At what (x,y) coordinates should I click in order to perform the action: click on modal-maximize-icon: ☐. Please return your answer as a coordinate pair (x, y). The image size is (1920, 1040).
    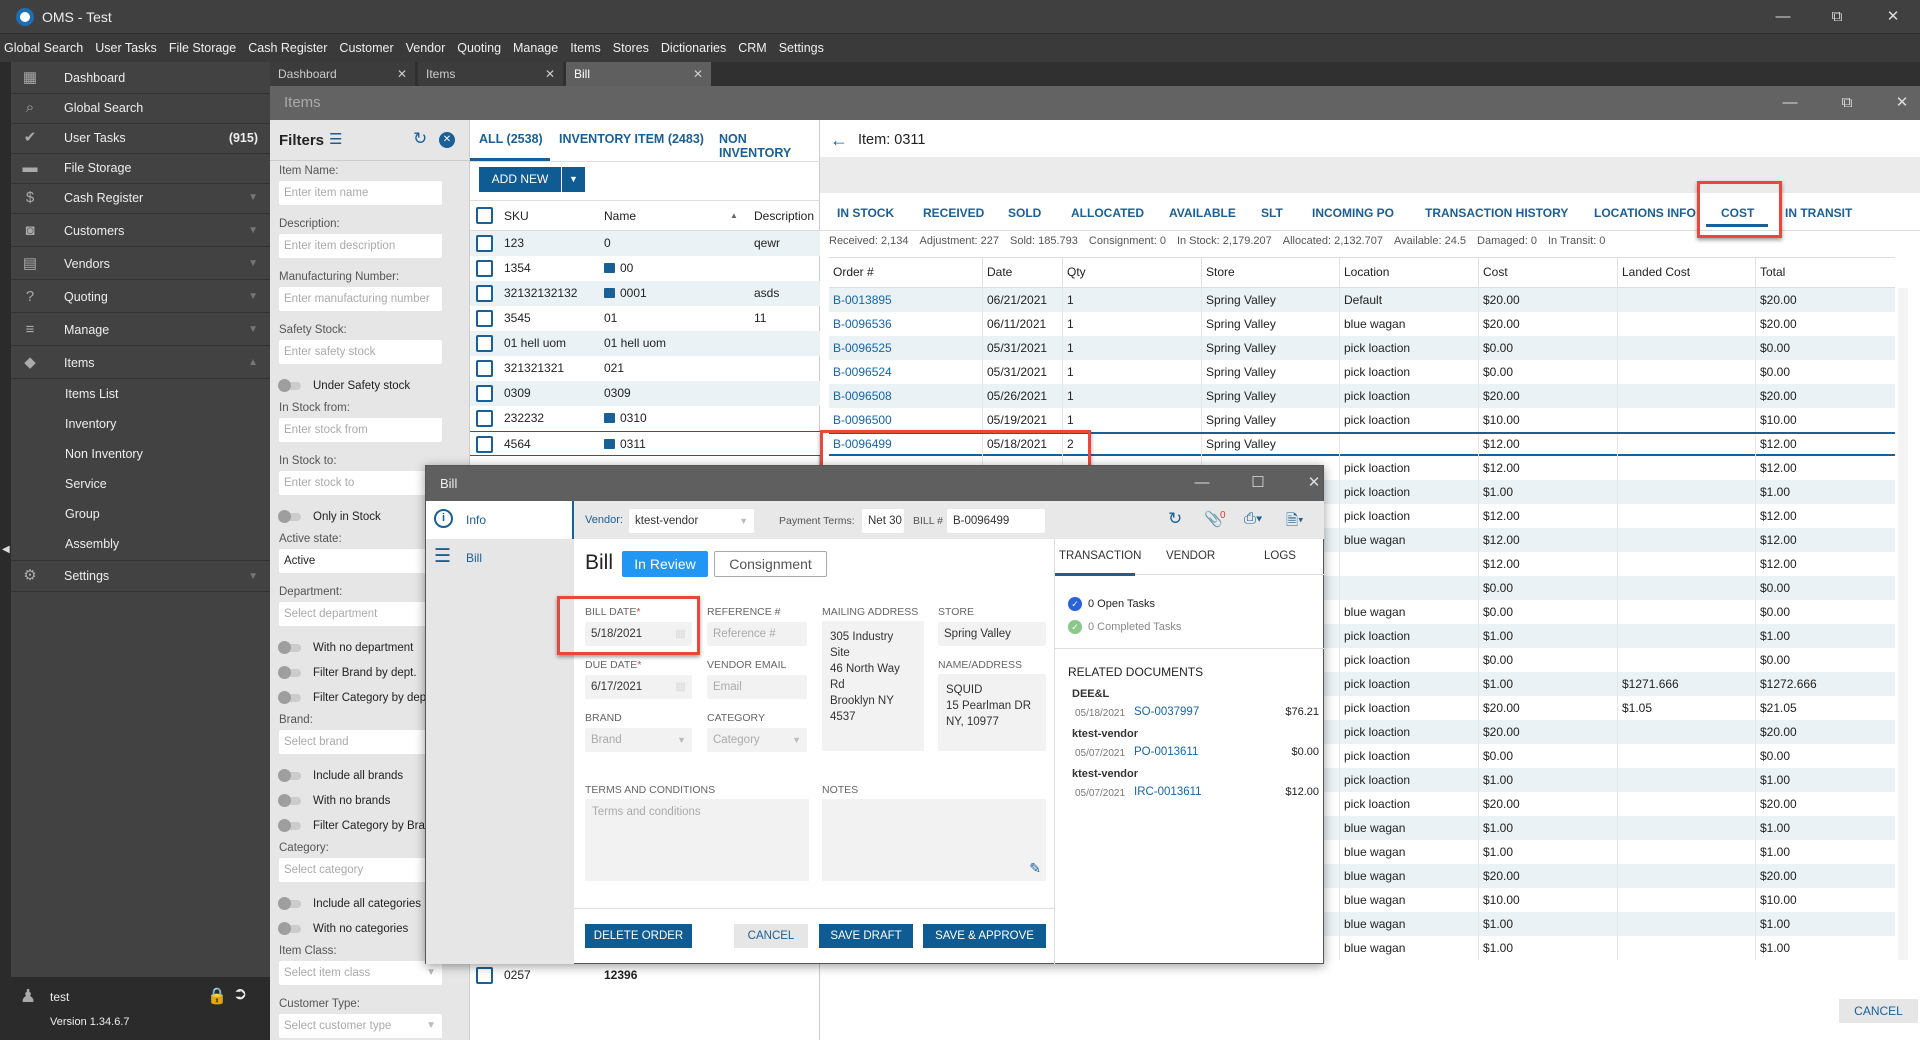
    Looking at the image, I should click on (1258, 483).